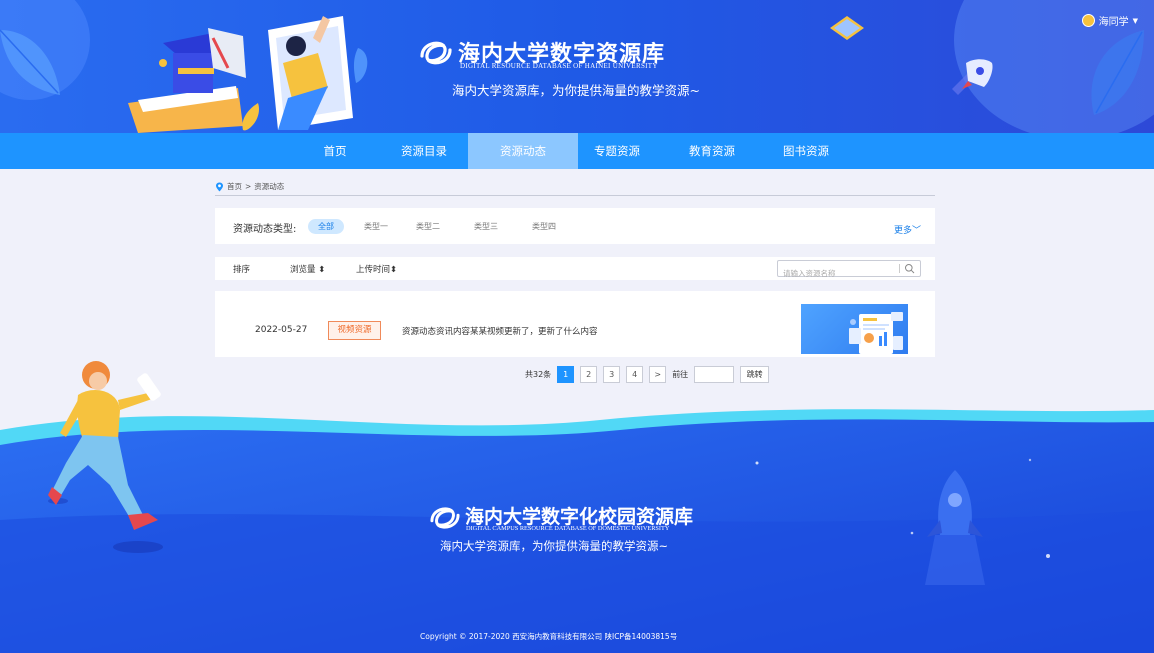 The height and width of the screenshot is (653, 1154). I want to click on goto-label: 前往, so click(680, 374).